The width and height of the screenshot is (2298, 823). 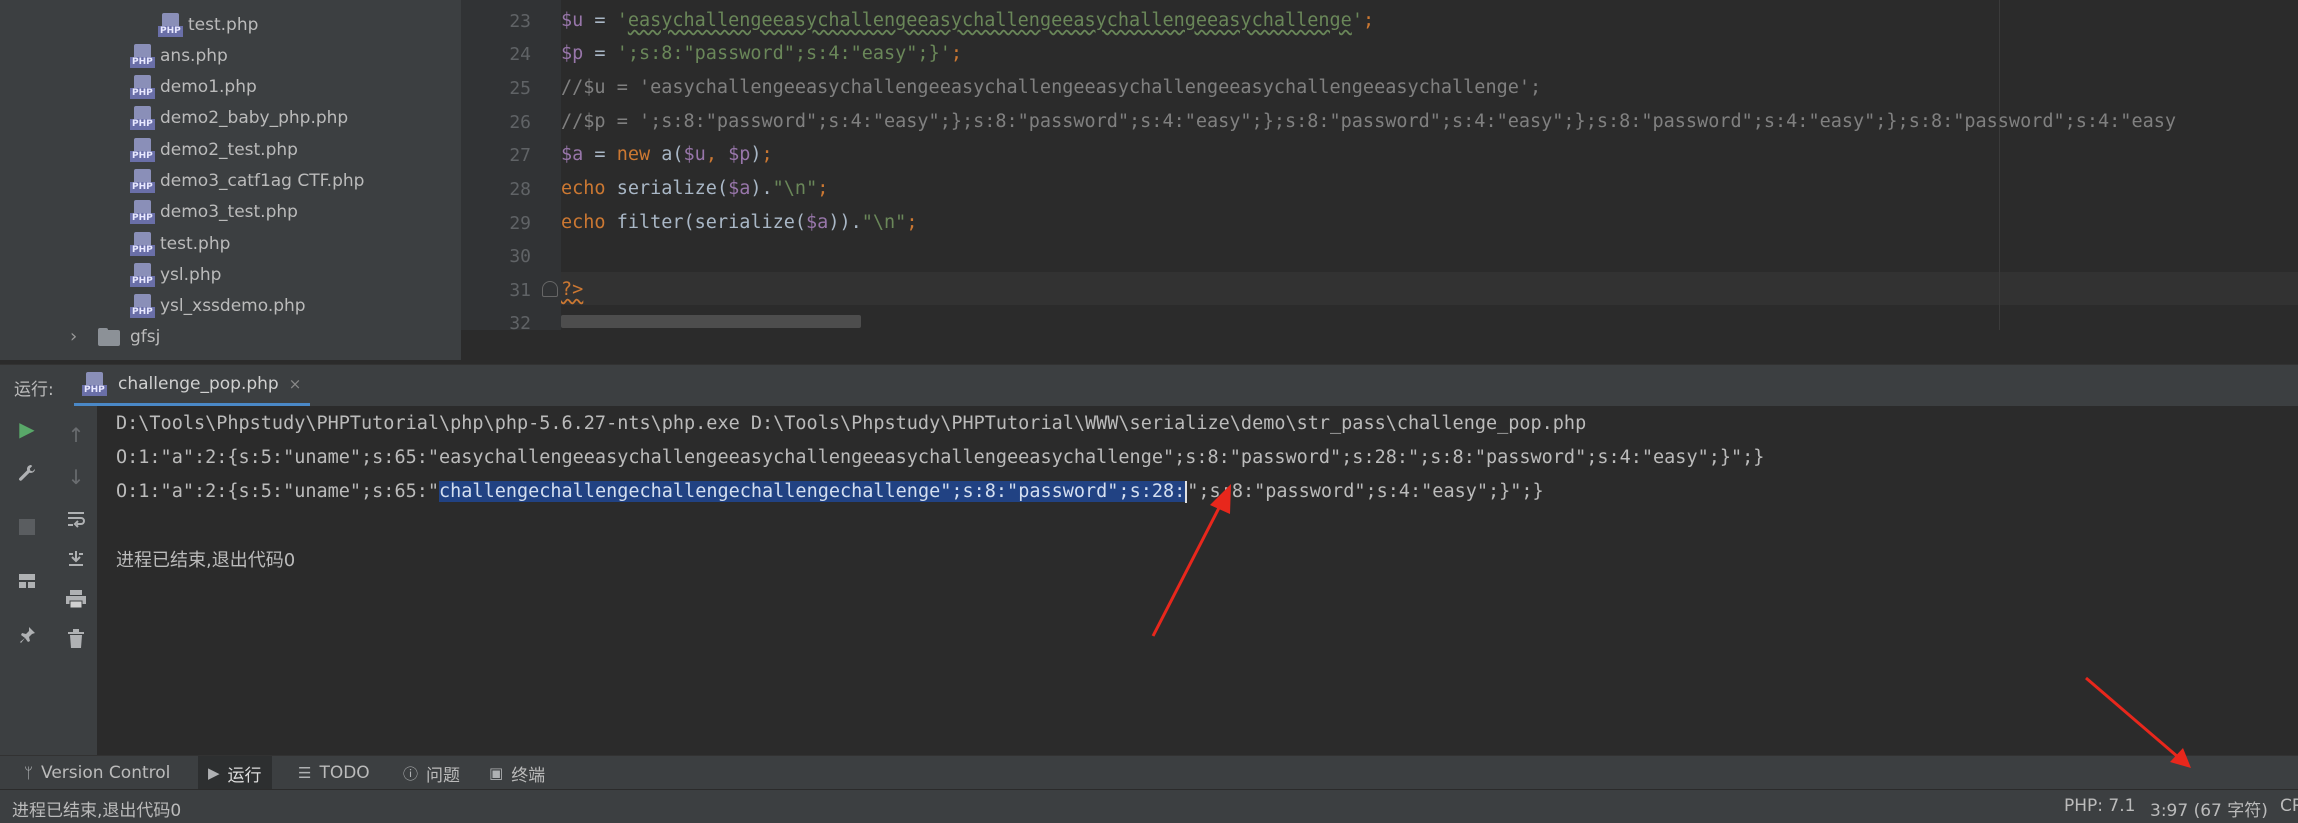 What do you see at coordinates (233, 305) in the screenshot?
I see `tree-item-label: ysl_xssdemo.php` at bounding box center [233, 305].